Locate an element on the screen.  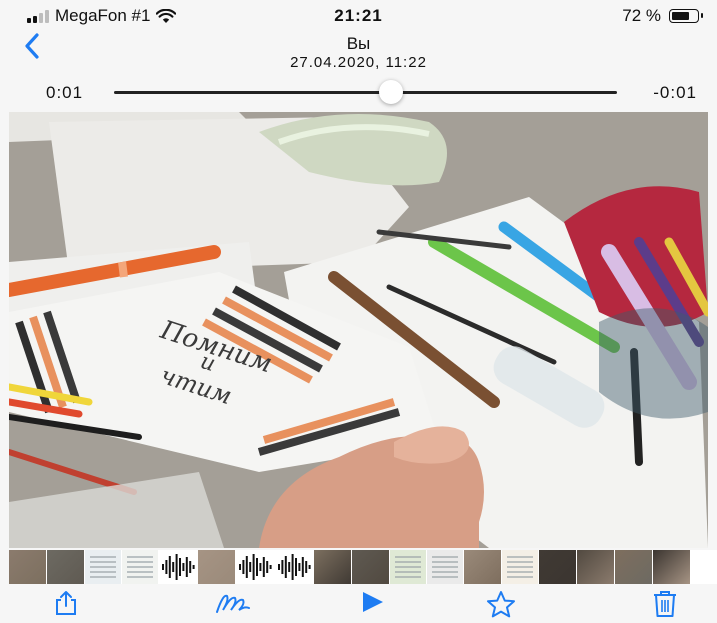
play-icon is located at coordinates (373, 602).